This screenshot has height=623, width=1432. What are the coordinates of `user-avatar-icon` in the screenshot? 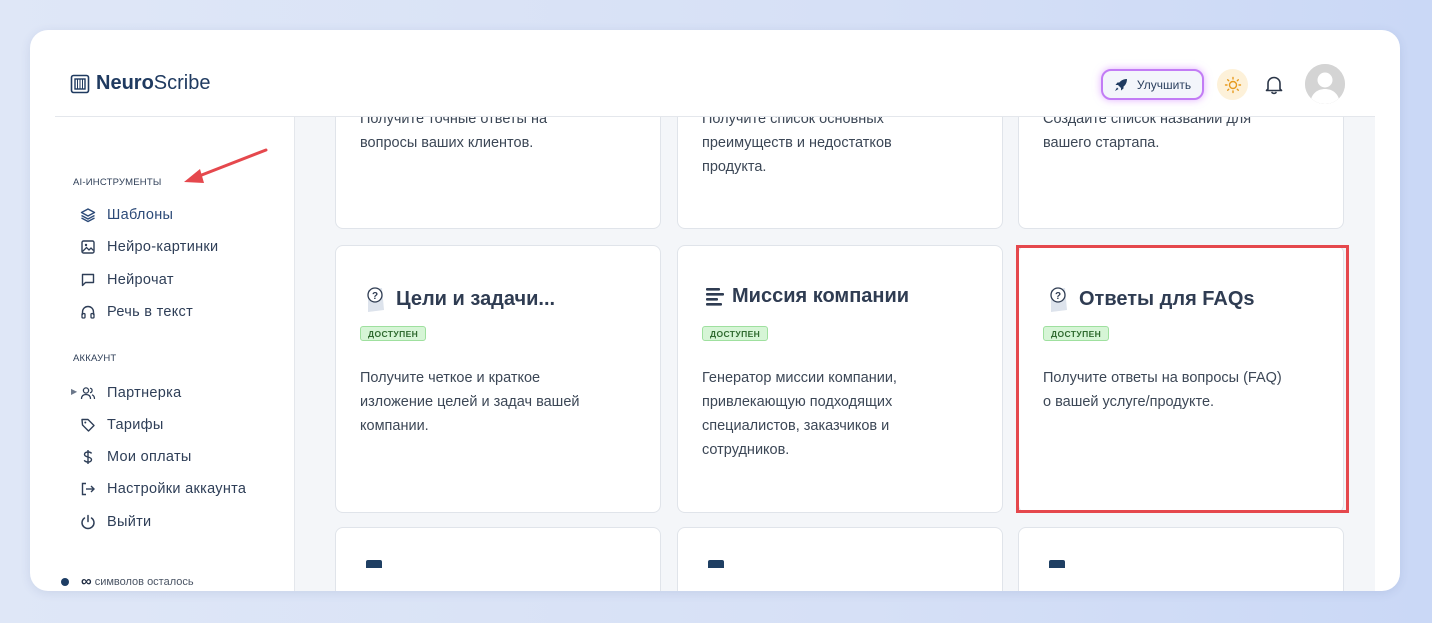 It's located at (1325, 84).